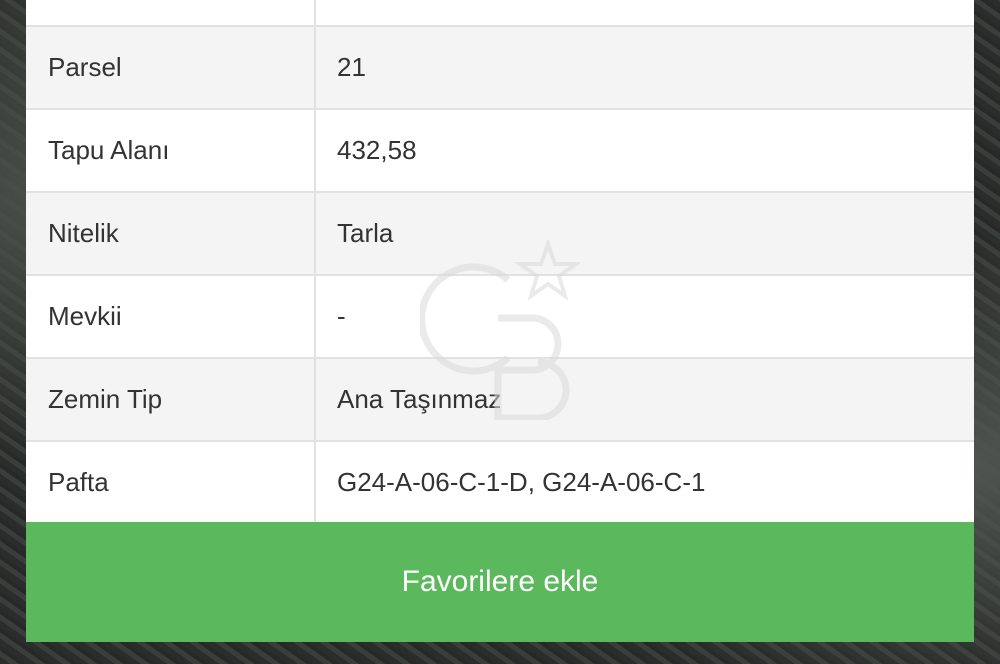  I want to click on table-row, so click(500, 13).